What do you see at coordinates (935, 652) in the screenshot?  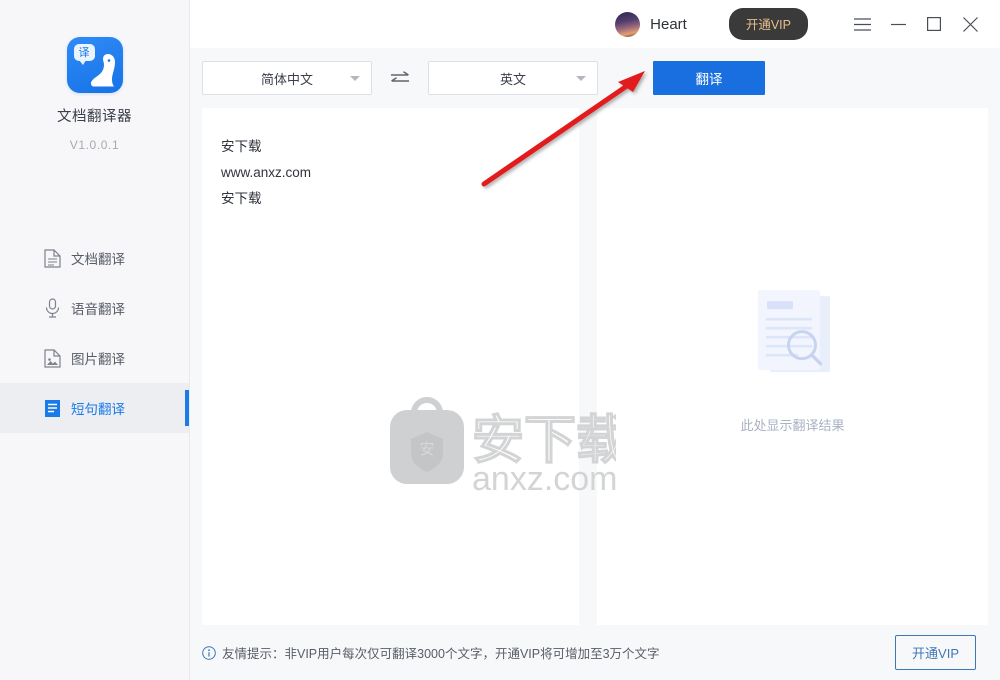 I see `footer-upgrade-vip-button: 开通VIP` at bounding box center [935, 652].